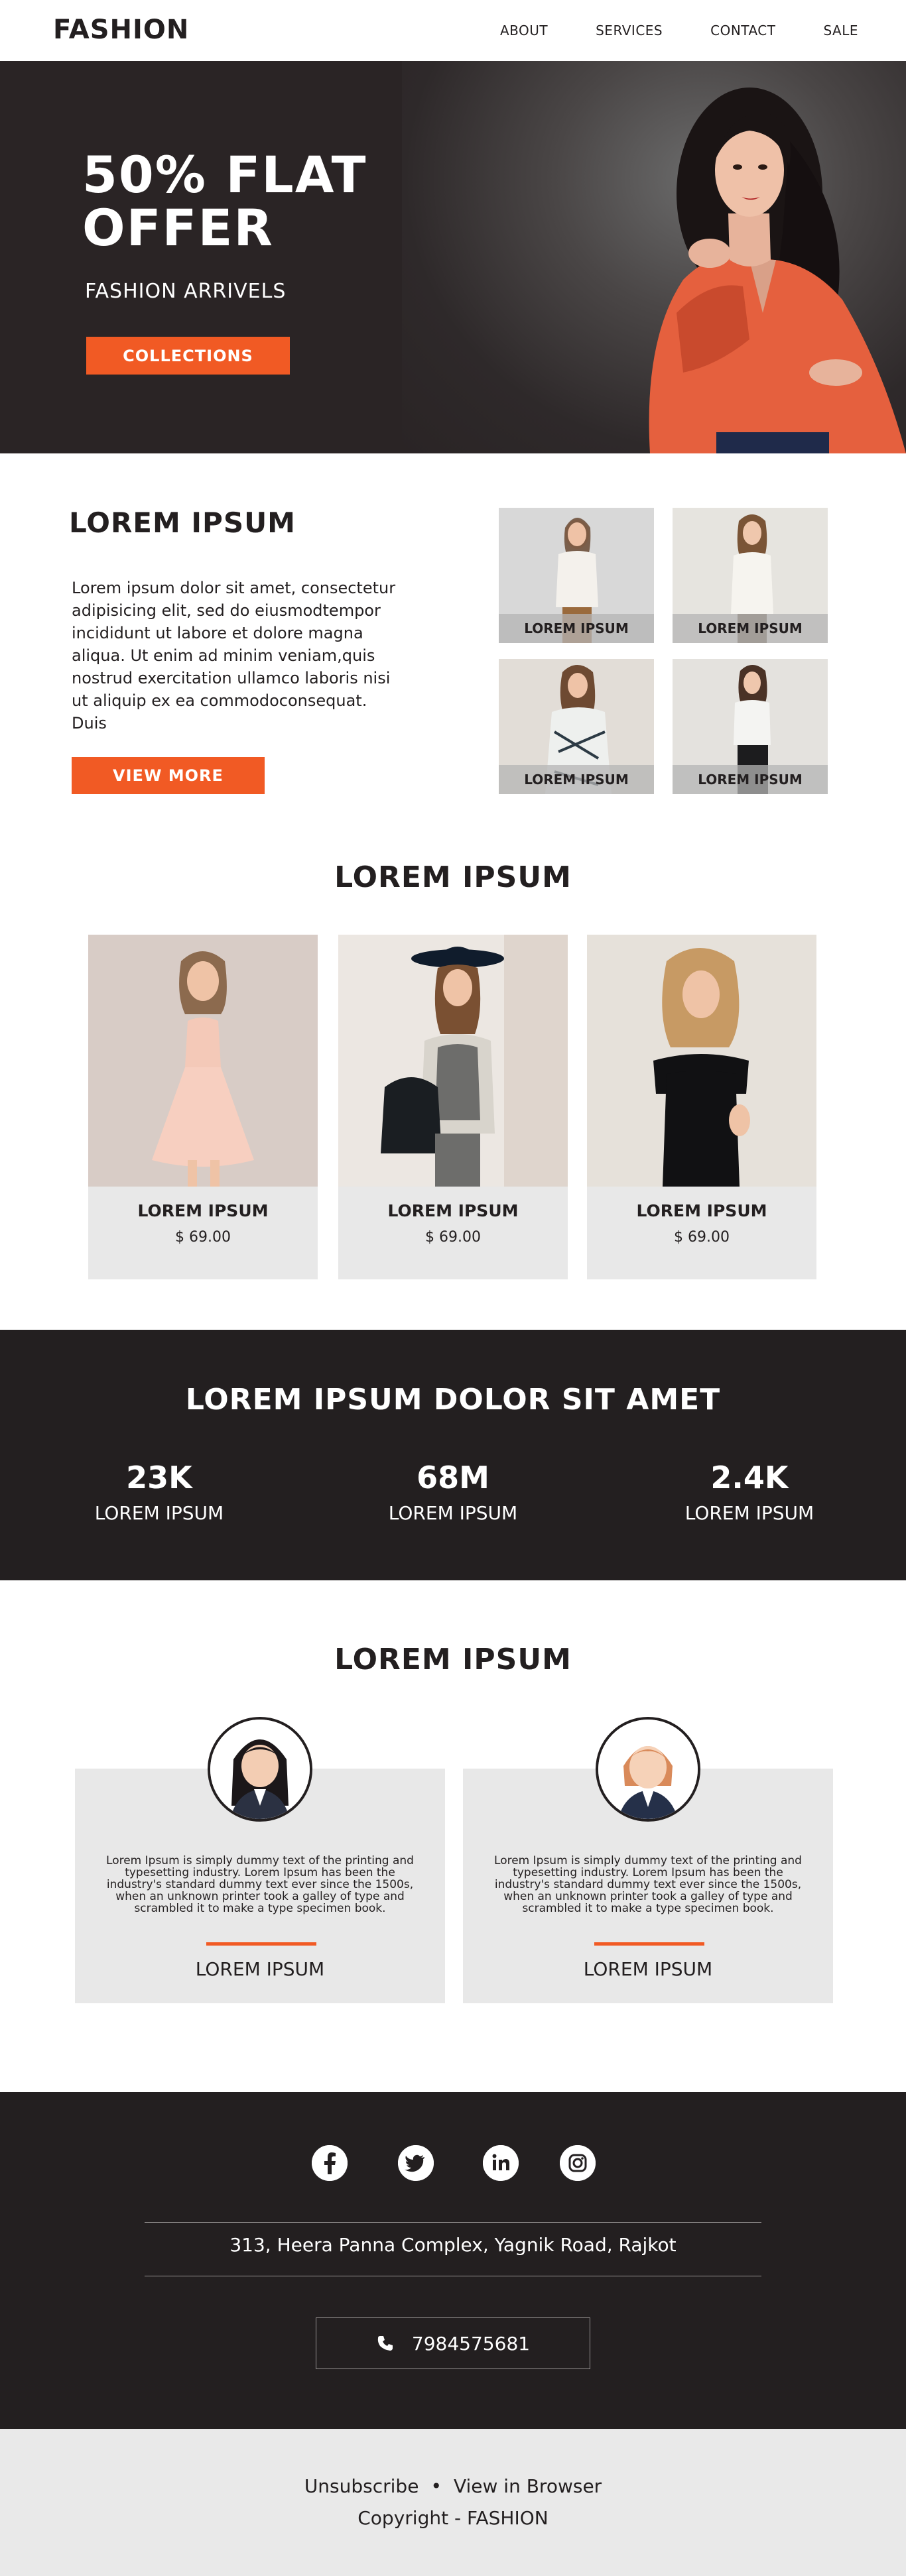 The height and width of the screenshot is (2576, 906). Describe the element at coordinates (749, 1478) in the screenshot. I see `stat-value: 2.4K` at that location.